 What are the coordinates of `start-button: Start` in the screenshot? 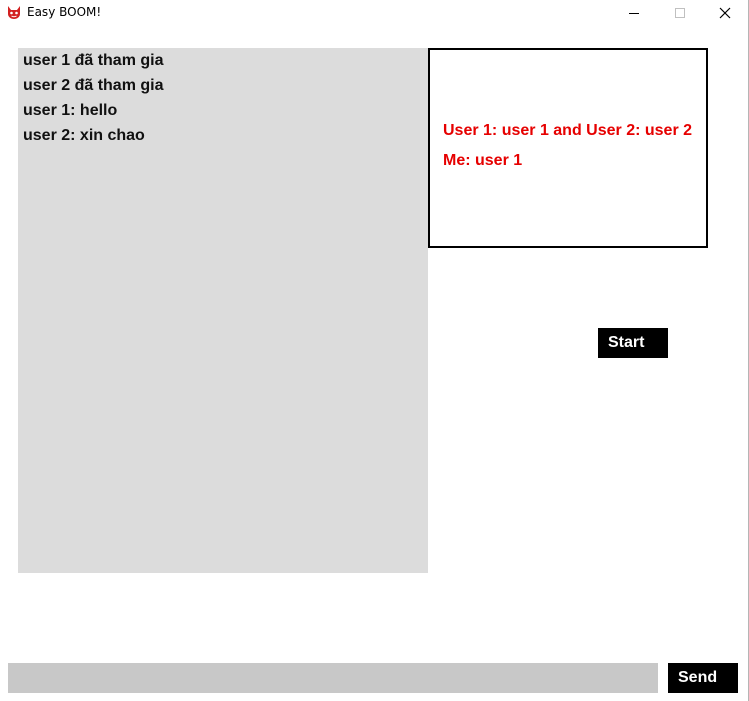 It's located at (633, 343).